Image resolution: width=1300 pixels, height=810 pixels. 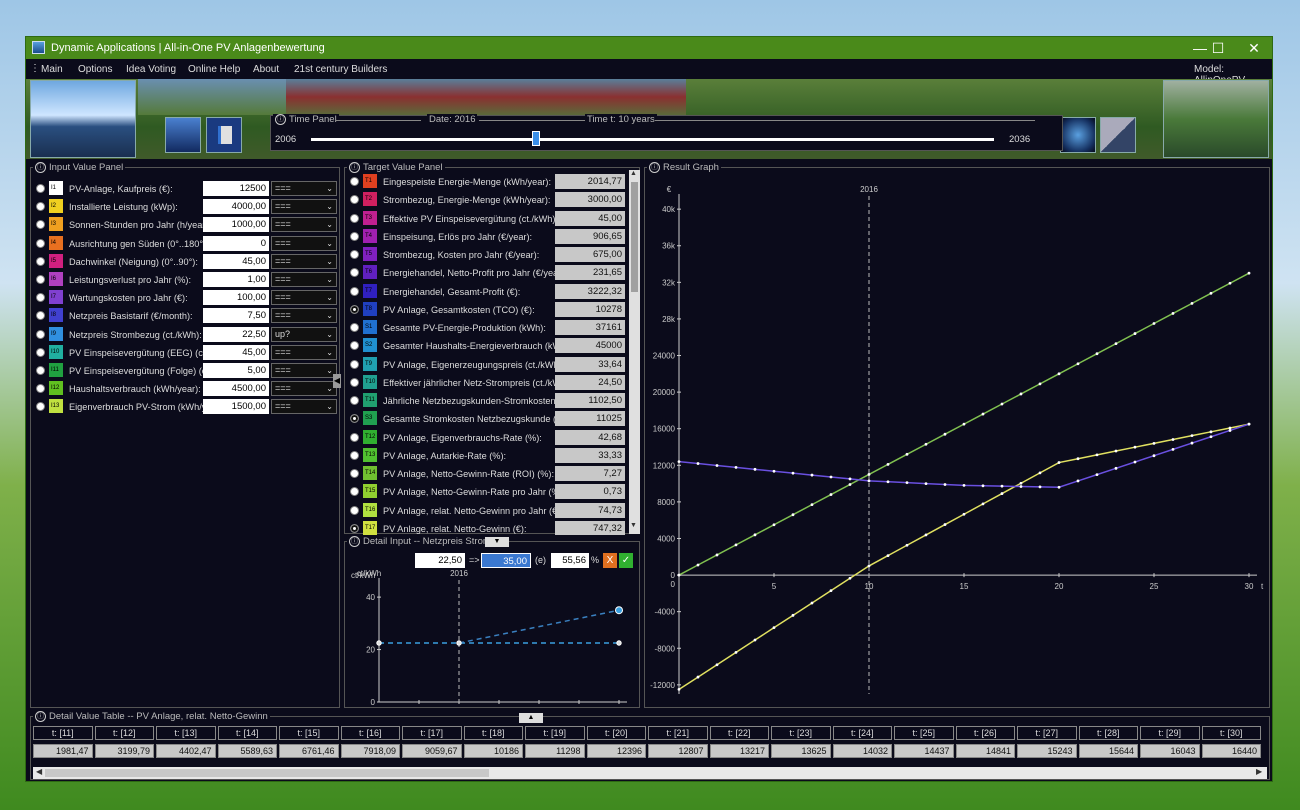 What do you see at coordinates (590, 273) in the screenshot?
I see `target-param-value: 231,65` at bounding box center [590, 273].